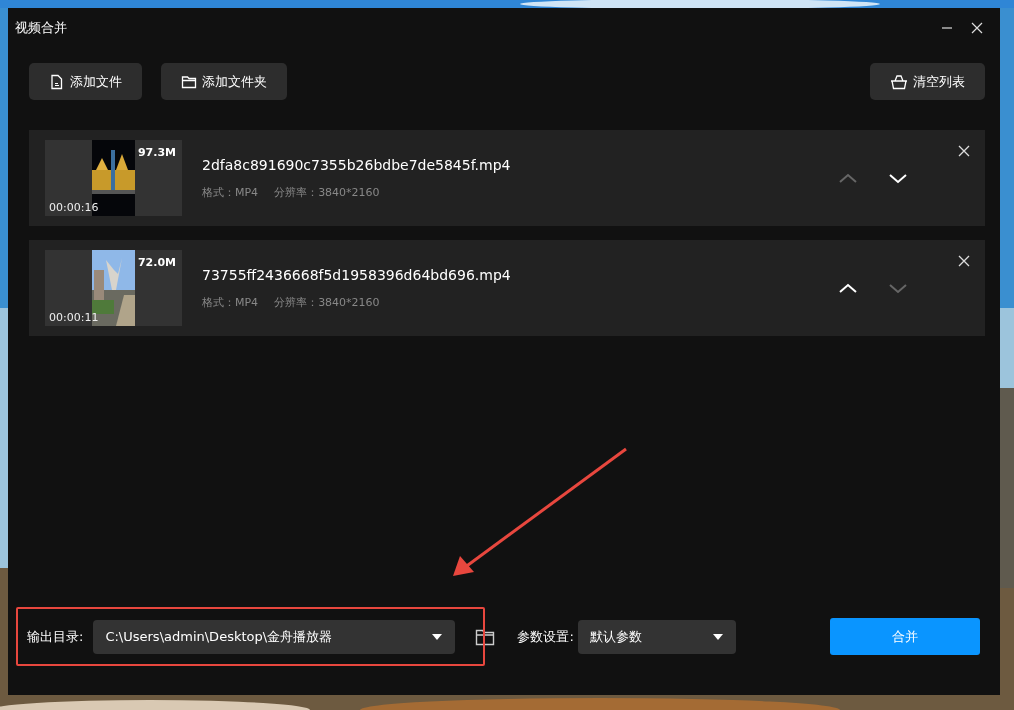  I want to click on basket-icon, so click(899, 81).